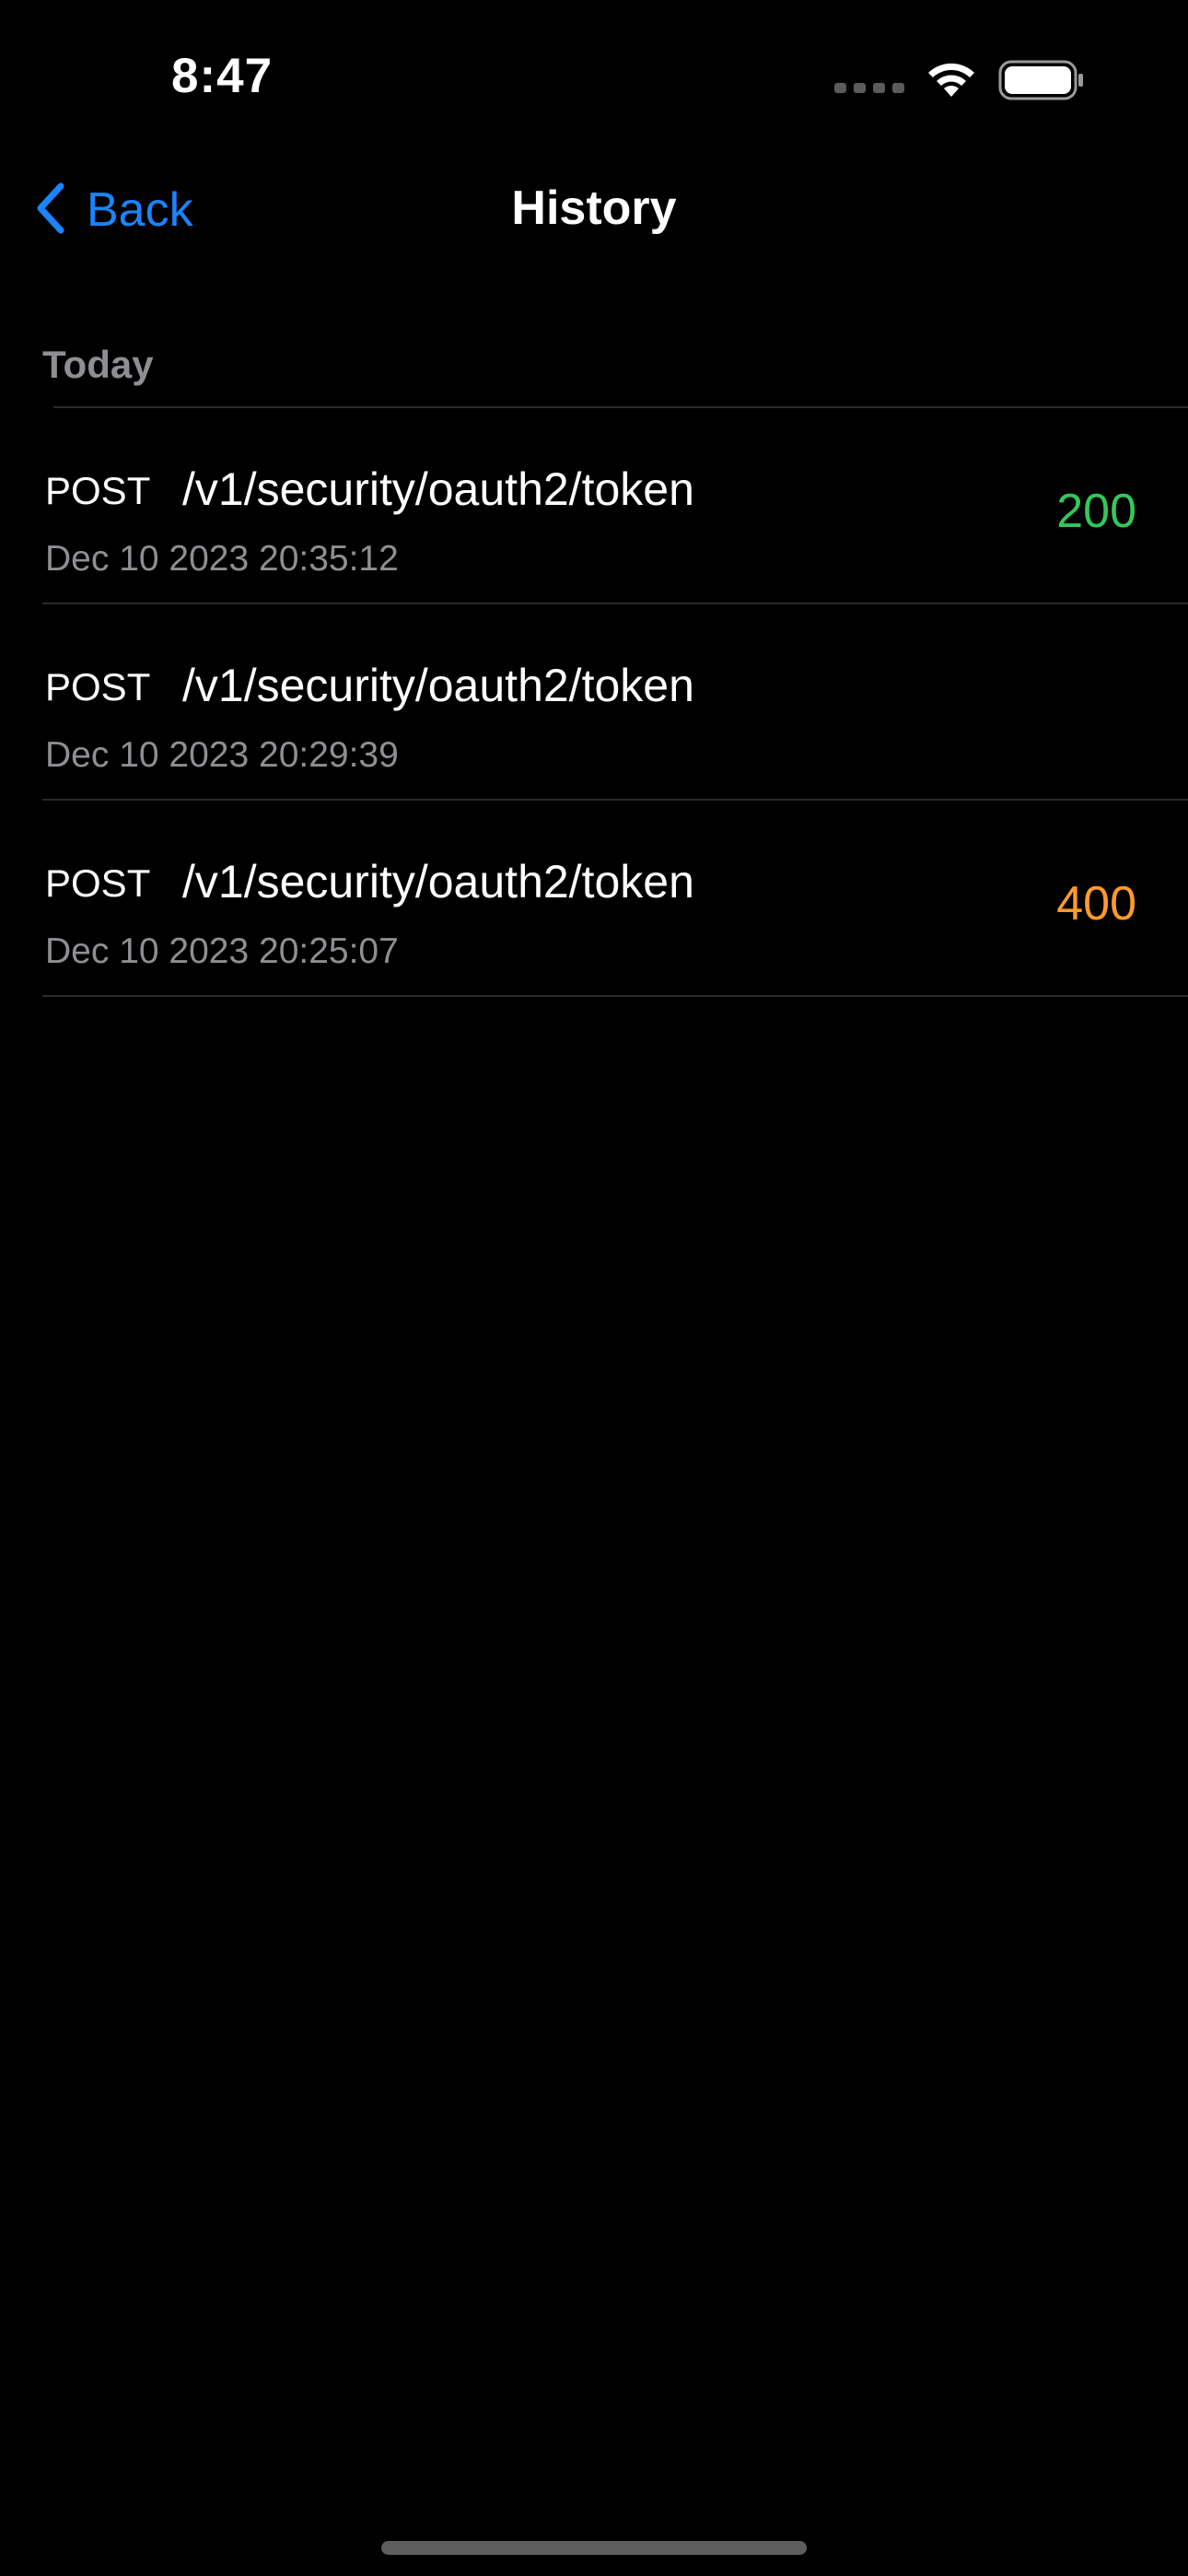 This screenshot has height=2576, width=1188. Describe the element at coordinates (222, 559) in the screenshot. I see `request-timestamp: Dec 10 2023 20:35:12` at that location.